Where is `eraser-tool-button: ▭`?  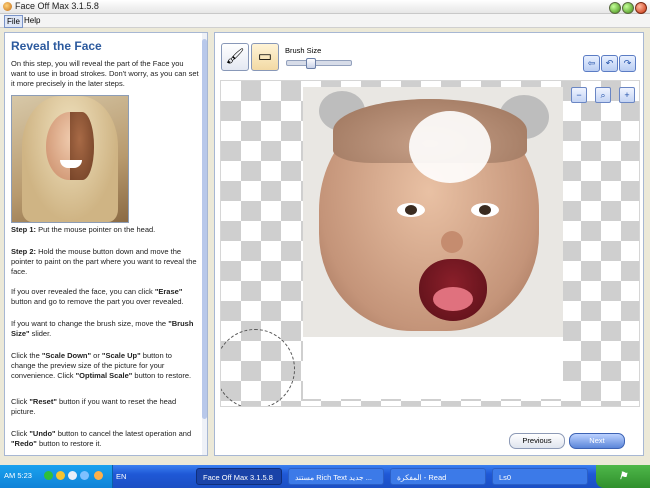 eraser-tool-button: ▭ is located at coordinates (265, 57).